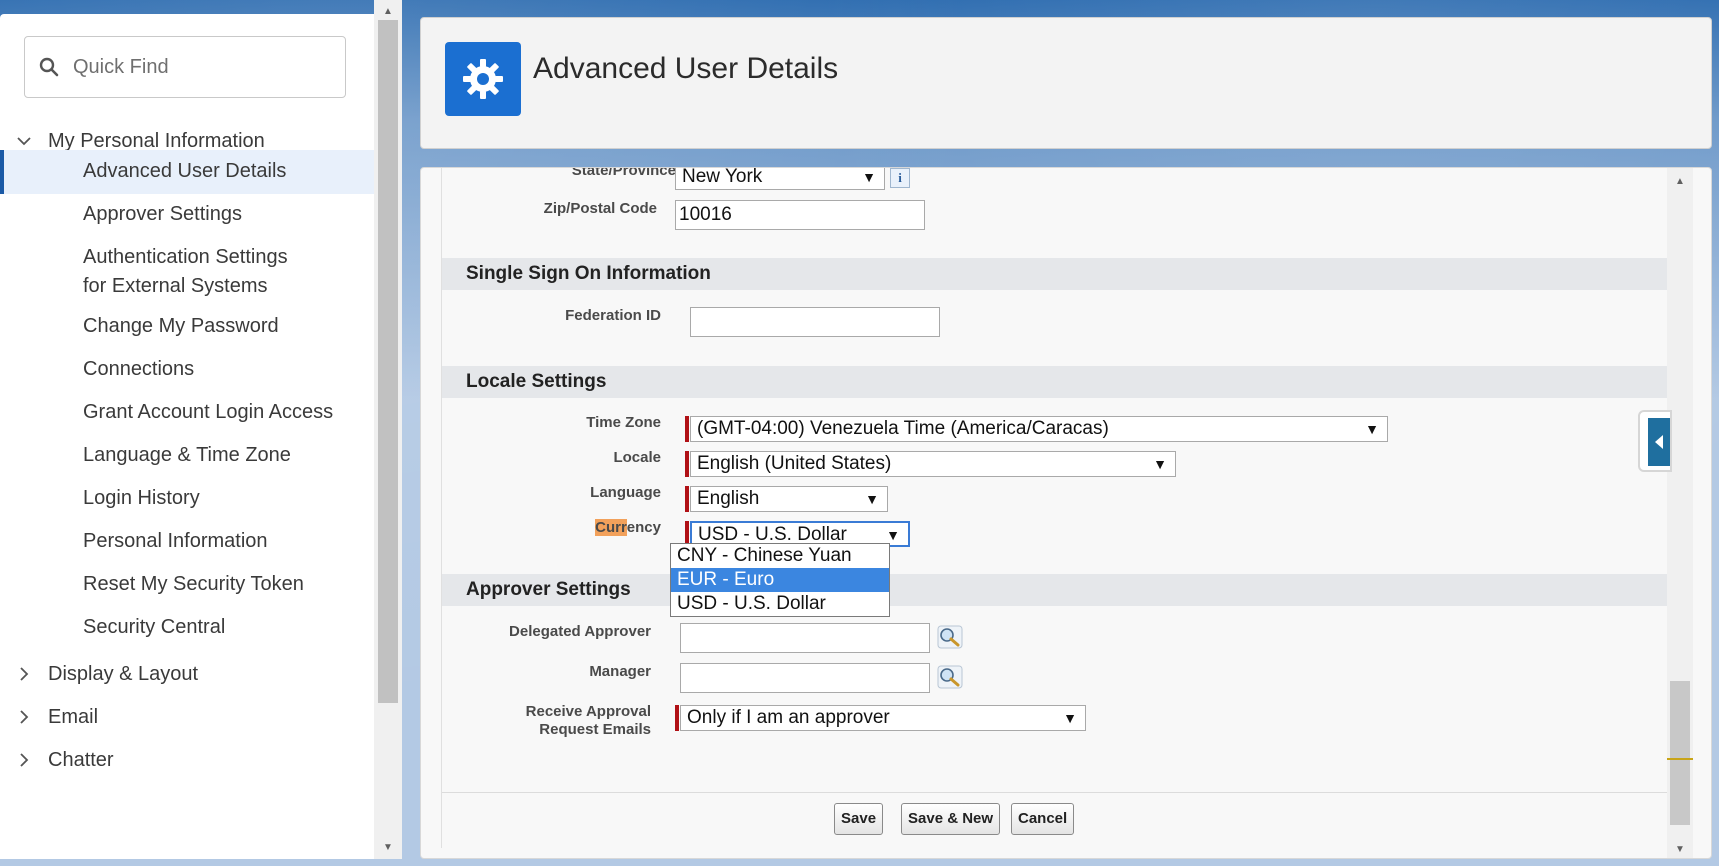  I want to click on save-button: Save, so click(859, 819).